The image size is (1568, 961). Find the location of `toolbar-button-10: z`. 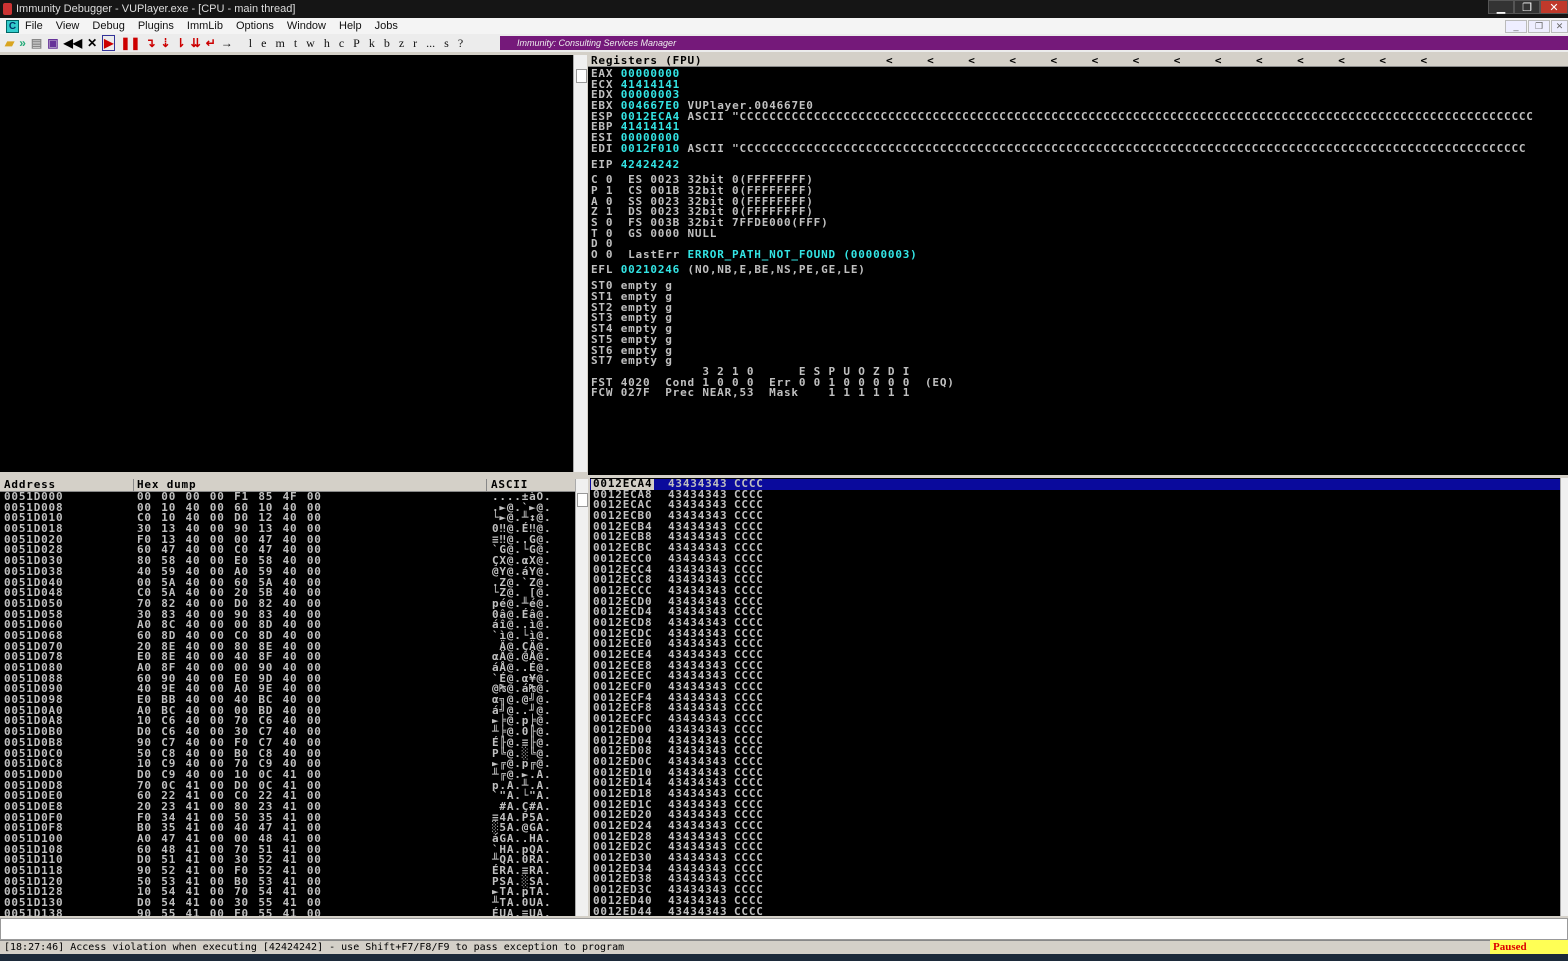

toolbar-button-10: z is located at coordinates (401, 43).